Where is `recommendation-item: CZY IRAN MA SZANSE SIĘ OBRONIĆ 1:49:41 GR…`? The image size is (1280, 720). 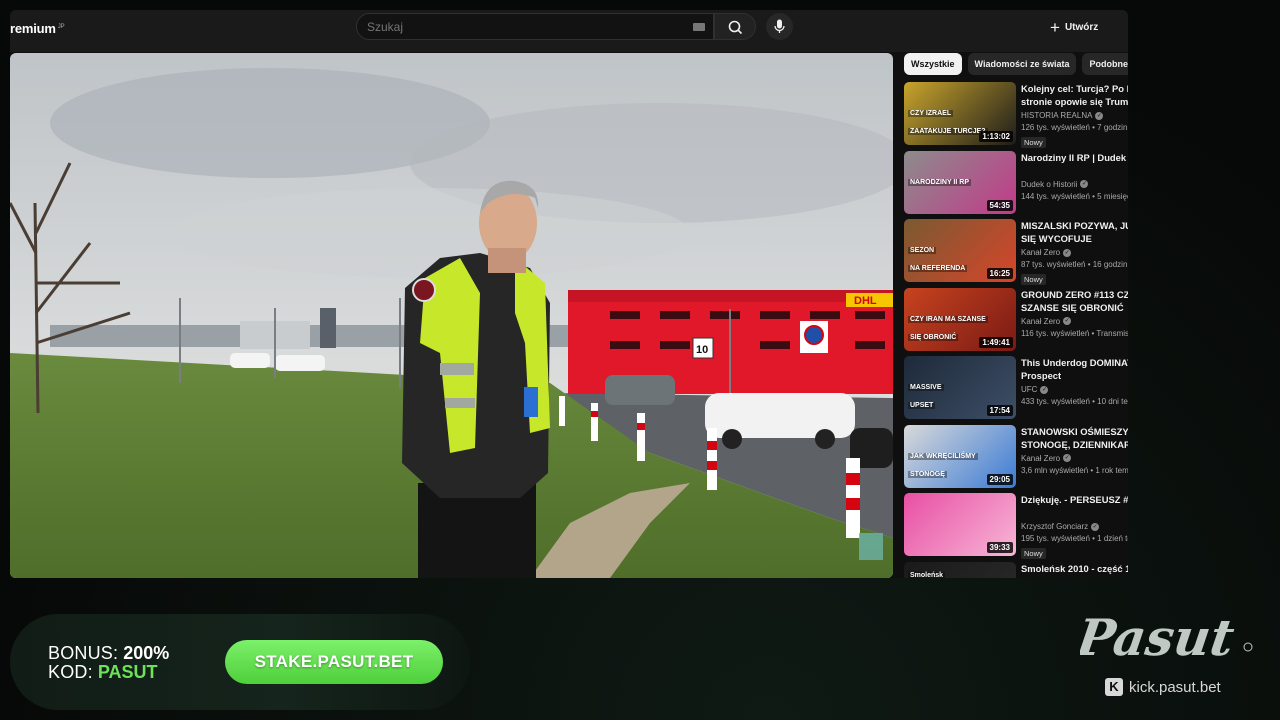 recommendation-item: CZY IRAN MA SZANSE SIĘ OBRONIĆ 1:49:41 GR… is located at coordinates (1016, 322).